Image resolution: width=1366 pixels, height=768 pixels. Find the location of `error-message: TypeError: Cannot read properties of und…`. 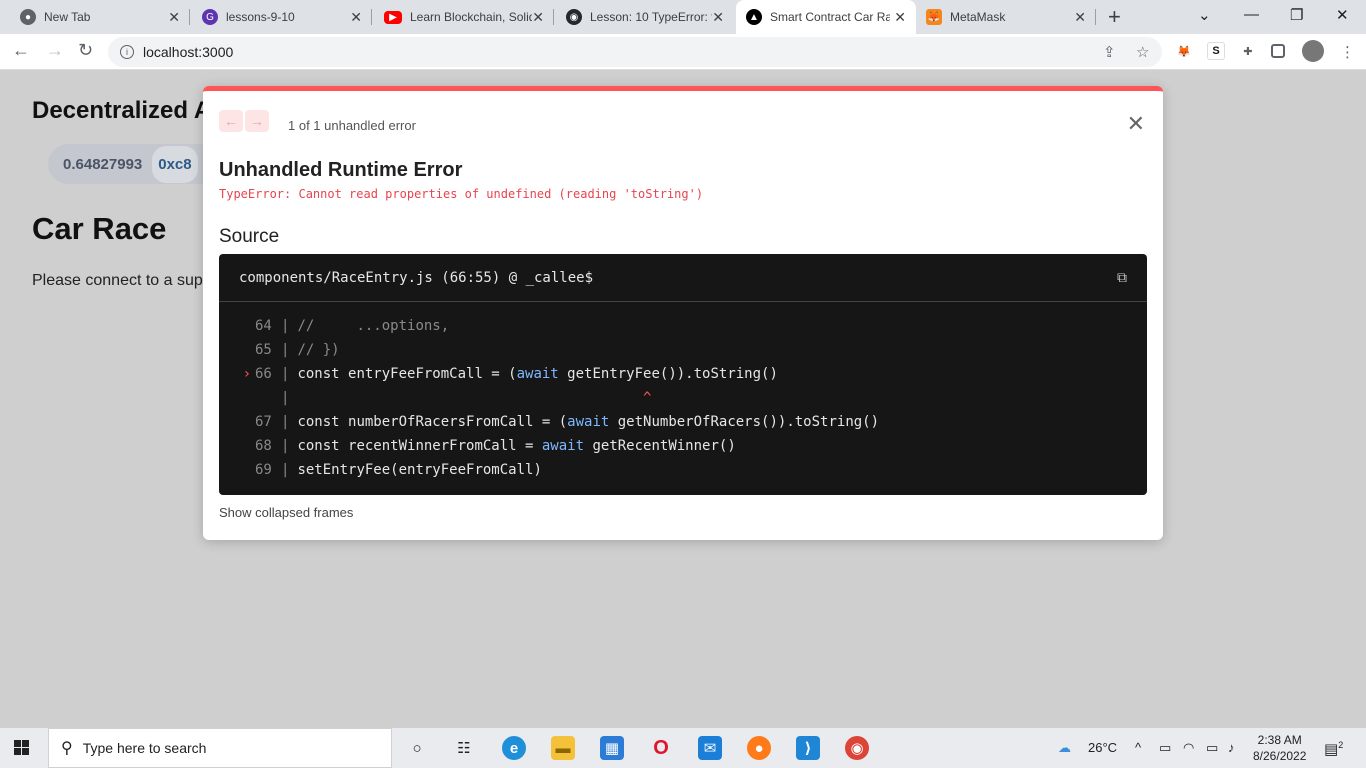

error-message: TypeError: Cannot read properties of und… is located at coordinates (461, 194).